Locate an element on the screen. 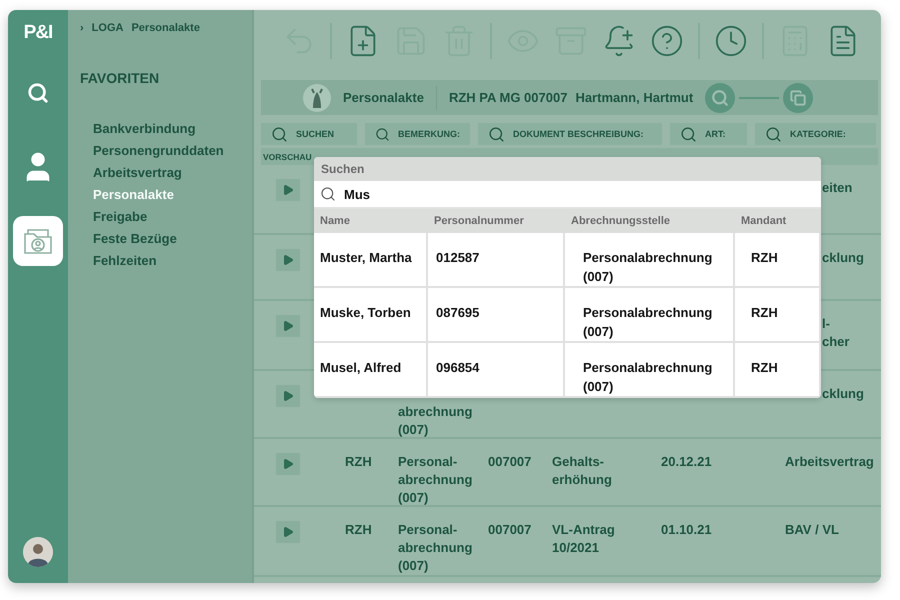 The width and height of the screenshot is (900, 600). module-title: Personalakte is located at coordinates (383, 97).